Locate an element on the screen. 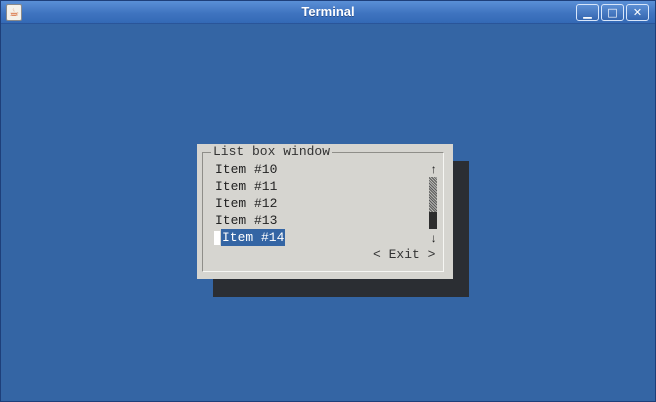  window-title: Terminal is located at coordinates (328, 11).